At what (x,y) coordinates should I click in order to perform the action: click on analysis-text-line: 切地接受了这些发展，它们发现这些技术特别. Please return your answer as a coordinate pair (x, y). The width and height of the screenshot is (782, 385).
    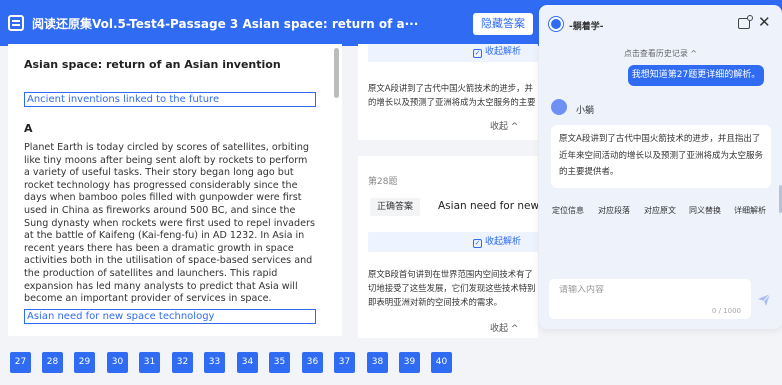
    Looking at the image, I should click on (452, 288).